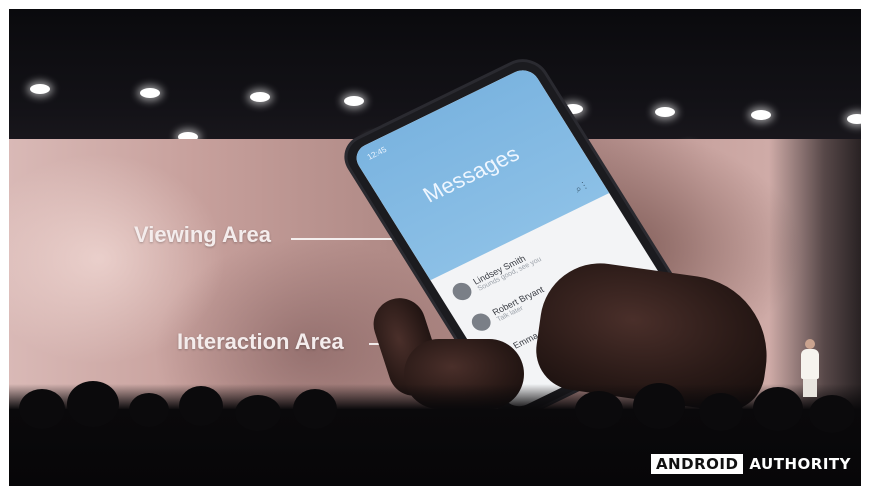  What do you see at coordinates (810, 388) in the screenshot?
I see `presenter-legs` at bounding box center [810, 388].